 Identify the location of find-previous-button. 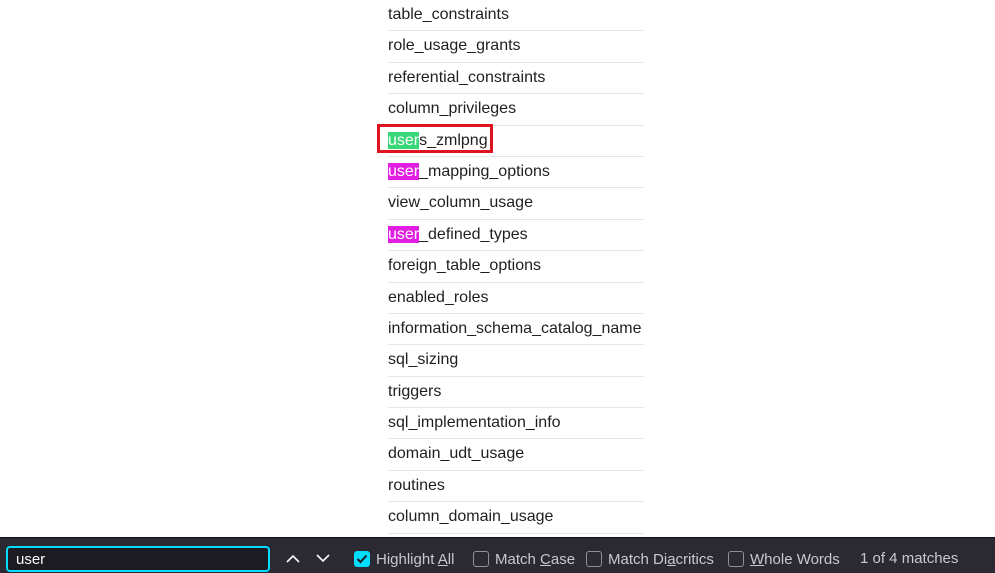
(293, 558).